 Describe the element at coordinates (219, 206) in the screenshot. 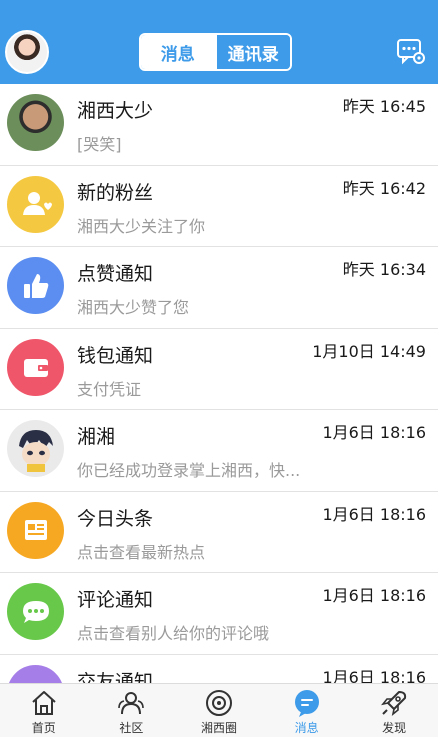

I see `list-item: 新的粉丝 湘西大少关注了你 昨天 16:42` at that location.